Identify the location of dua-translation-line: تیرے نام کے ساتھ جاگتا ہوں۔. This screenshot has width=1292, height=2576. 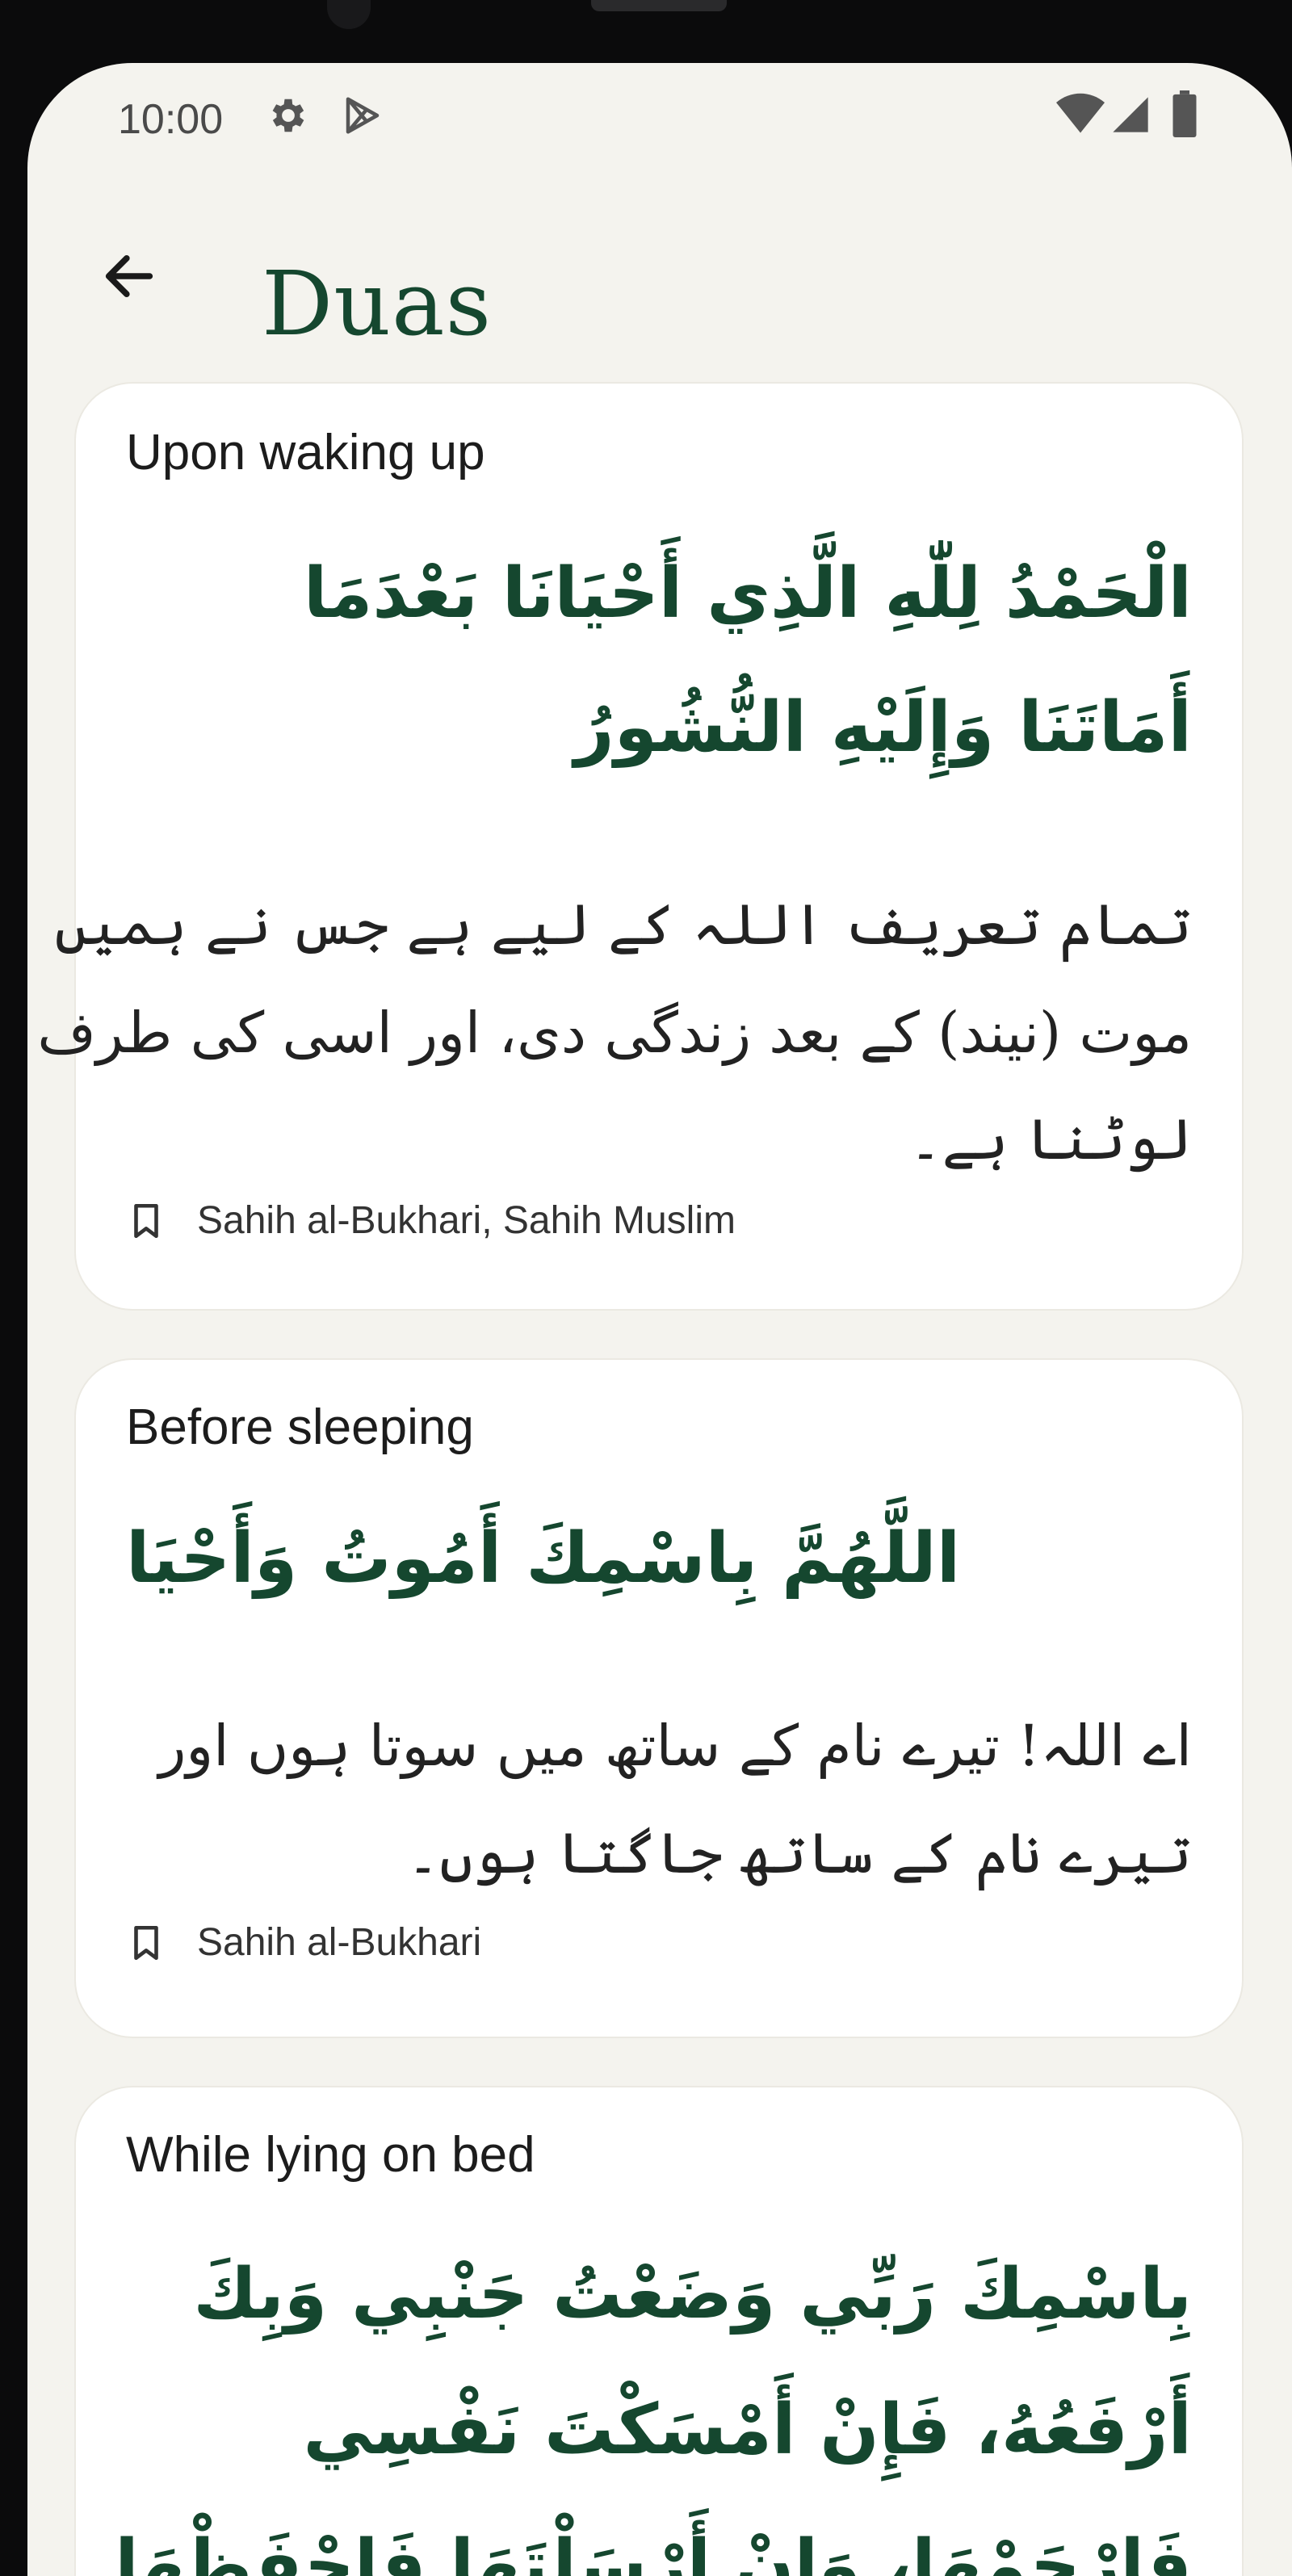
(799, 1853).